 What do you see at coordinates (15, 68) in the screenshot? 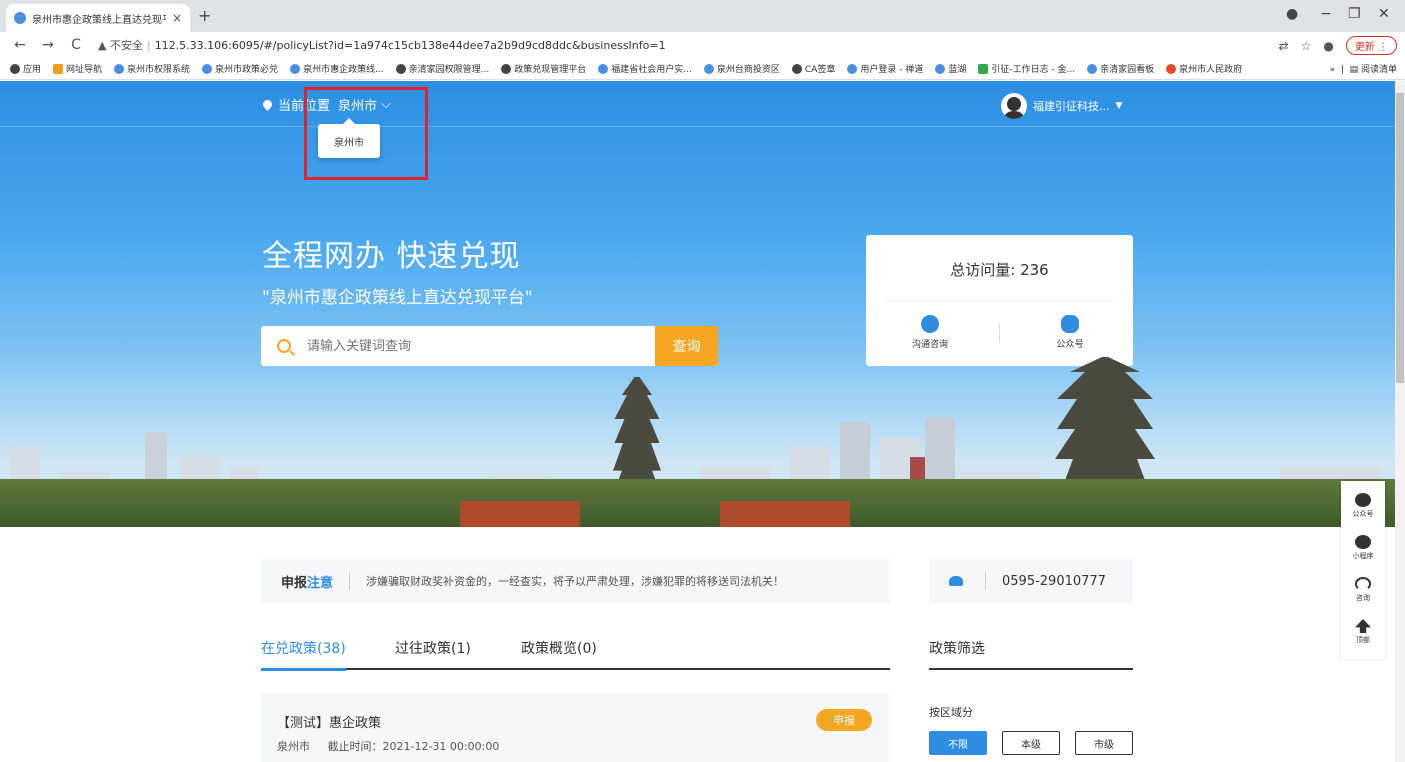
I see `apps-grid-icon` at bounding box center [15, 68].